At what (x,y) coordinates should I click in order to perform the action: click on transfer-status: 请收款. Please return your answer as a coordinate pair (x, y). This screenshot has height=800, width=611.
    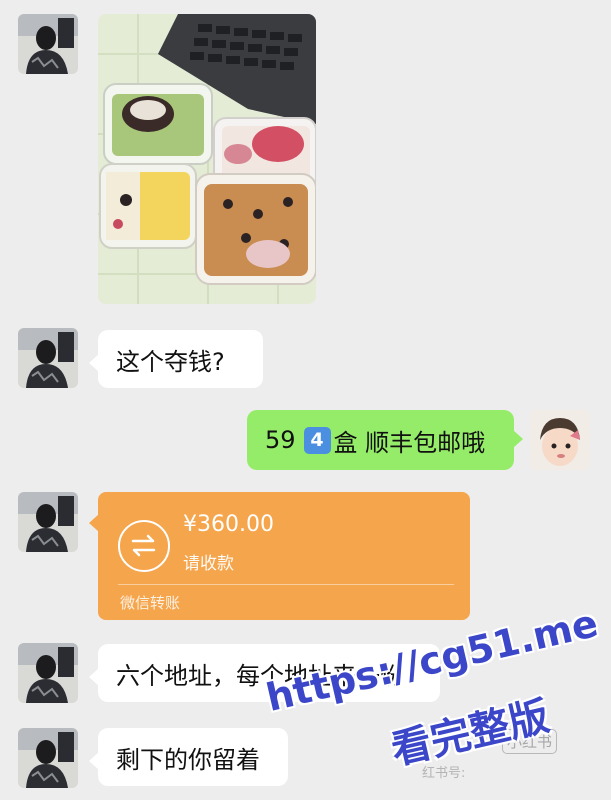
    Looking at the image, I should click on (208, 564).